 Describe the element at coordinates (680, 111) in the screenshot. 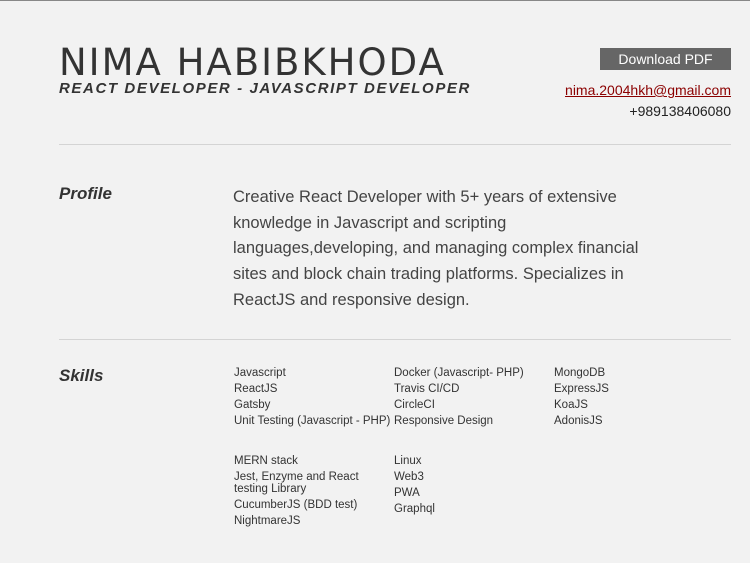

I see `phone-number: +989138406080` at that location.